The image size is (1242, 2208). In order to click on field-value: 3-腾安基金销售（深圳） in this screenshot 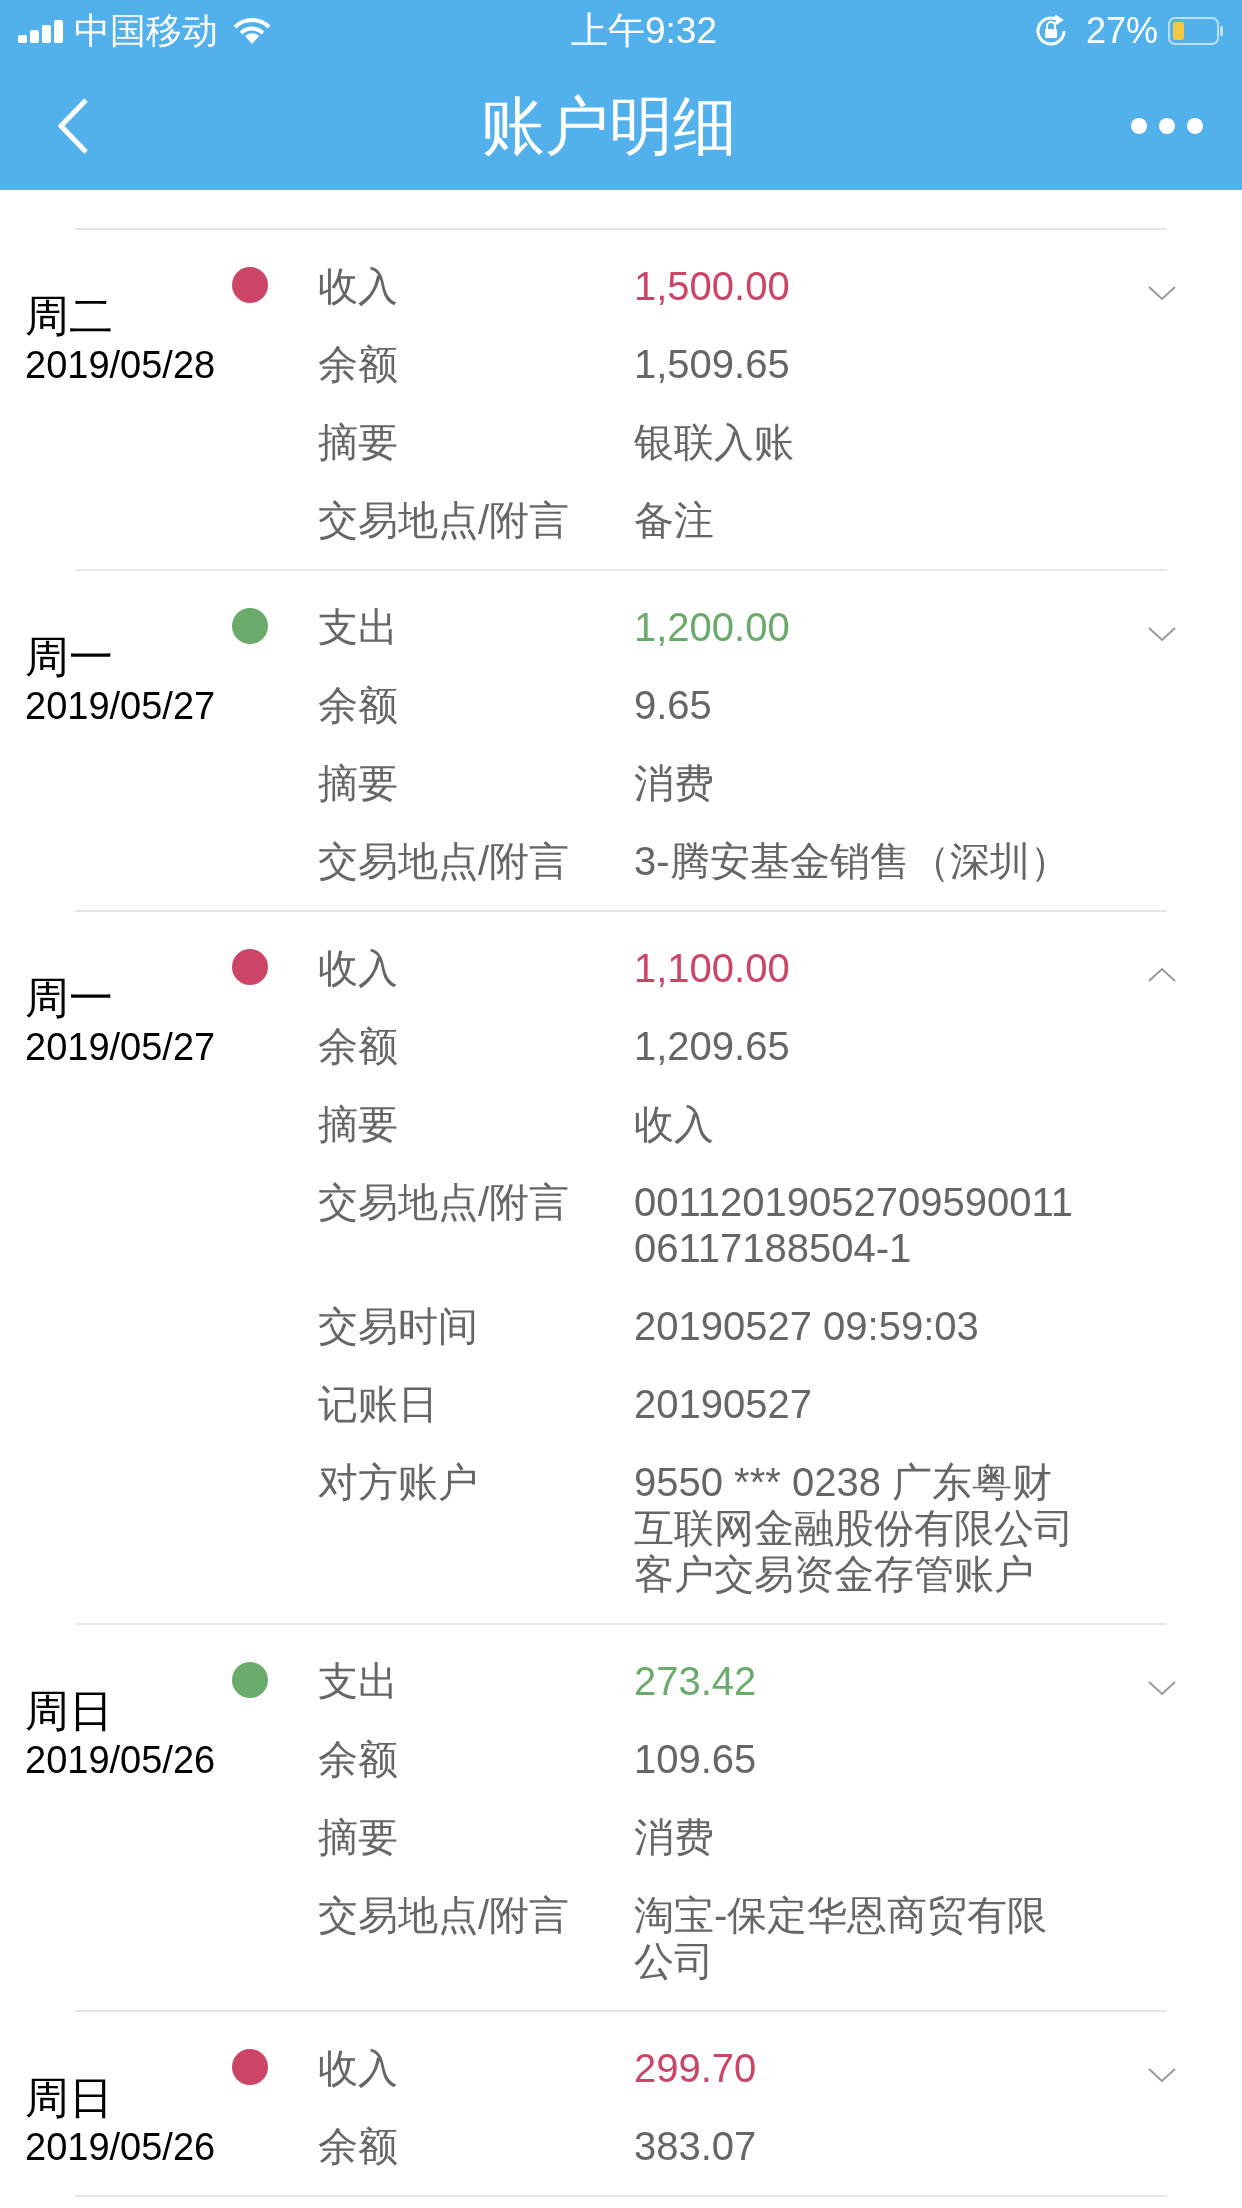, I will do `click(852, 861)`.